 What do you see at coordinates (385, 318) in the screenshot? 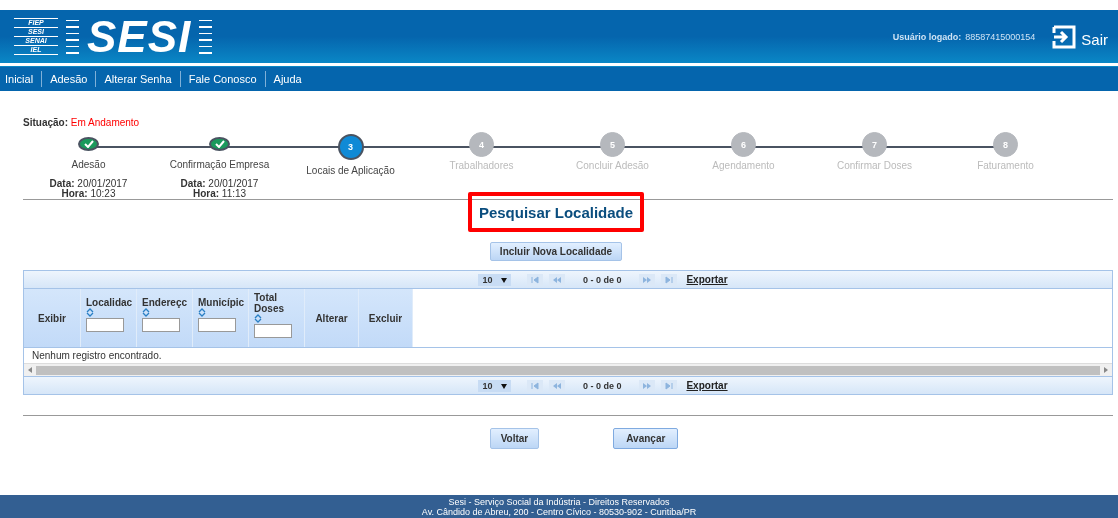
I see `column-header: Excluir` at bounding box center [385, 318].